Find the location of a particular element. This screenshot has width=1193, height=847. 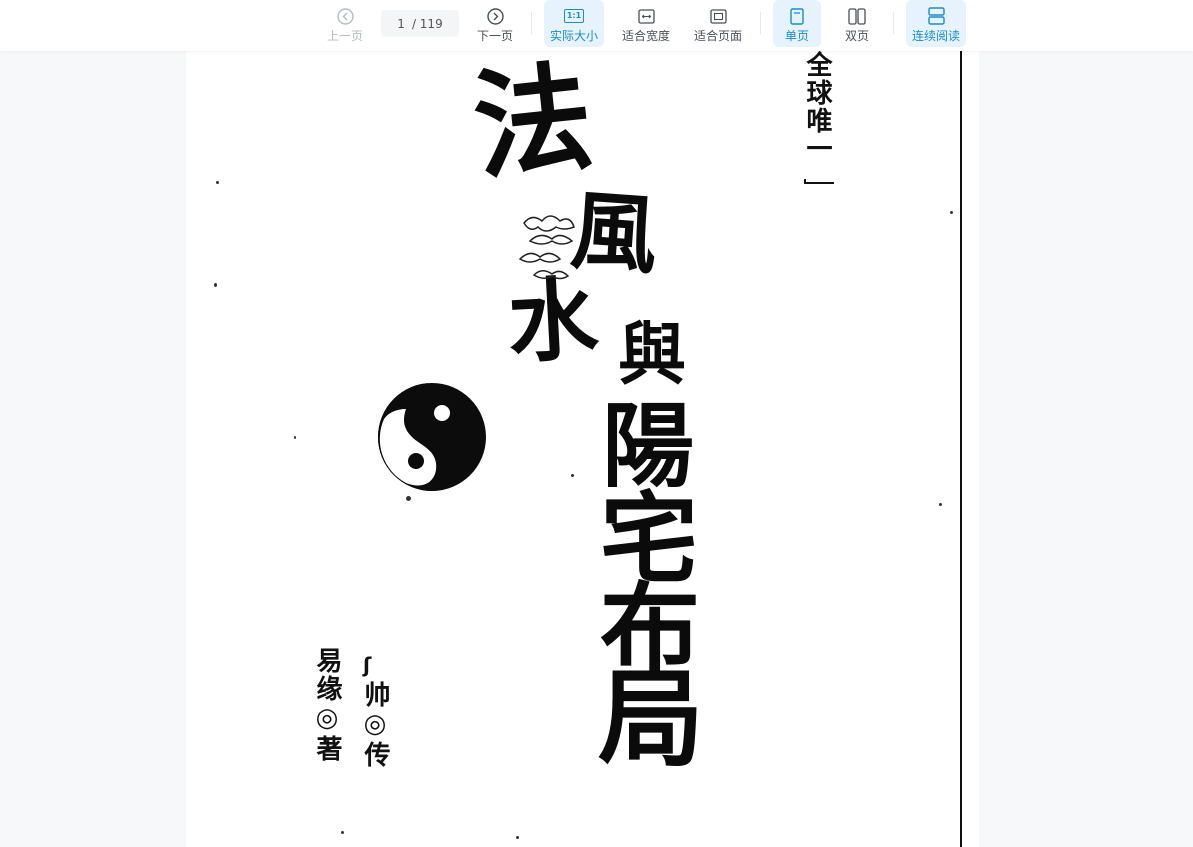

circle-chevron-left-icon is located at coordinates (345, 16).